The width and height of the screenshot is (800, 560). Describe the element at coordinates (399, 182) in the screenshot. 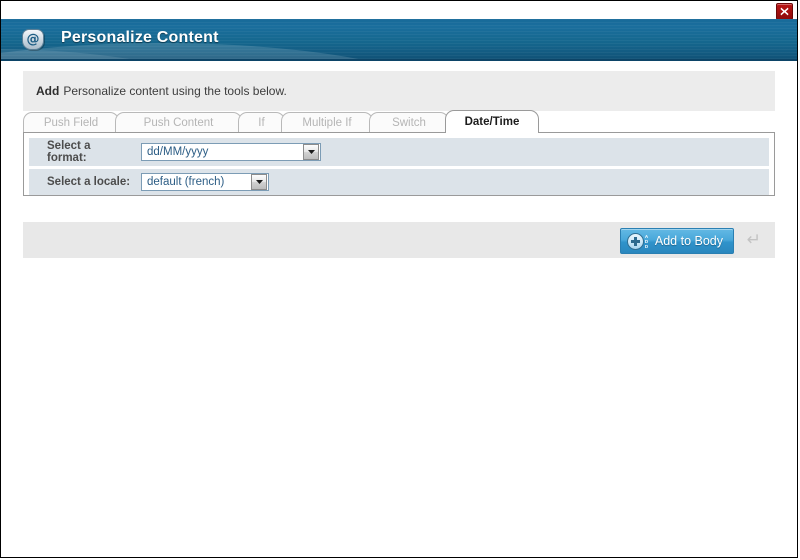

I see `locale-row: Select a locale: default (french)` at that location.